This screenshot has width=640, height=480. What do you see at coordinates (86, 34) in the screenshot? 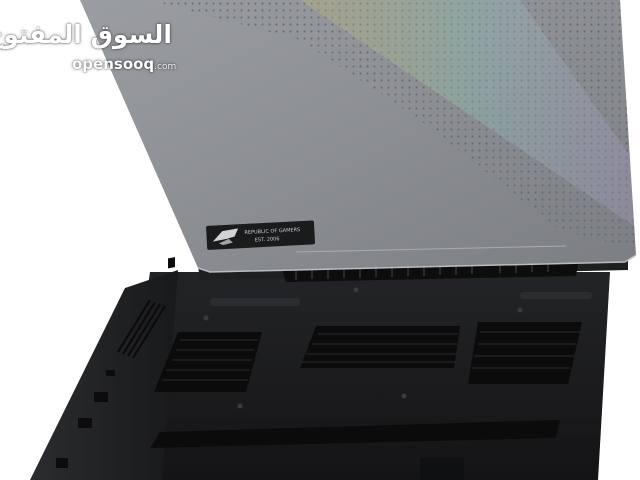
I see `watermark-arabic-name: السوق المفتوح` at bounding box center [86, 34].